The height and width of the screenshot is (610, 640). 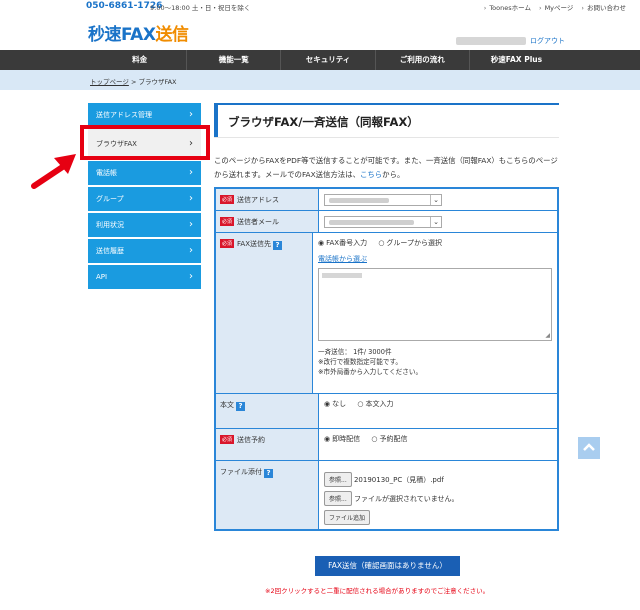 I want to click on chevron-up-icon, so click(x=589, y=447).